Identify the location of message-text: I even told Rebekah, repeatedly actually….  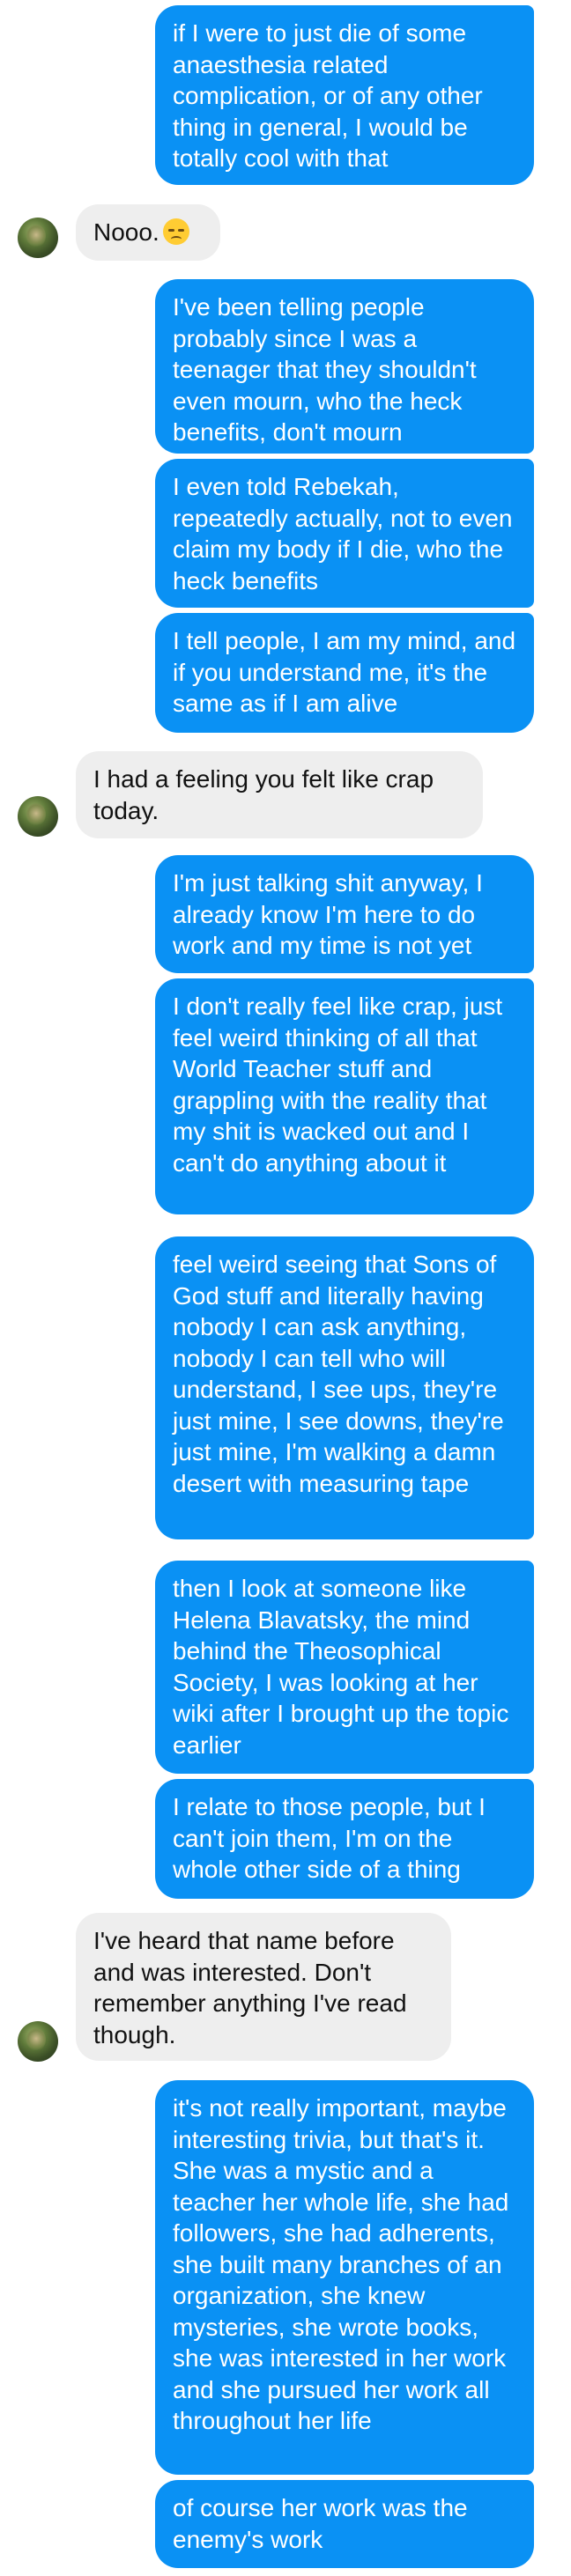
(343, 533).